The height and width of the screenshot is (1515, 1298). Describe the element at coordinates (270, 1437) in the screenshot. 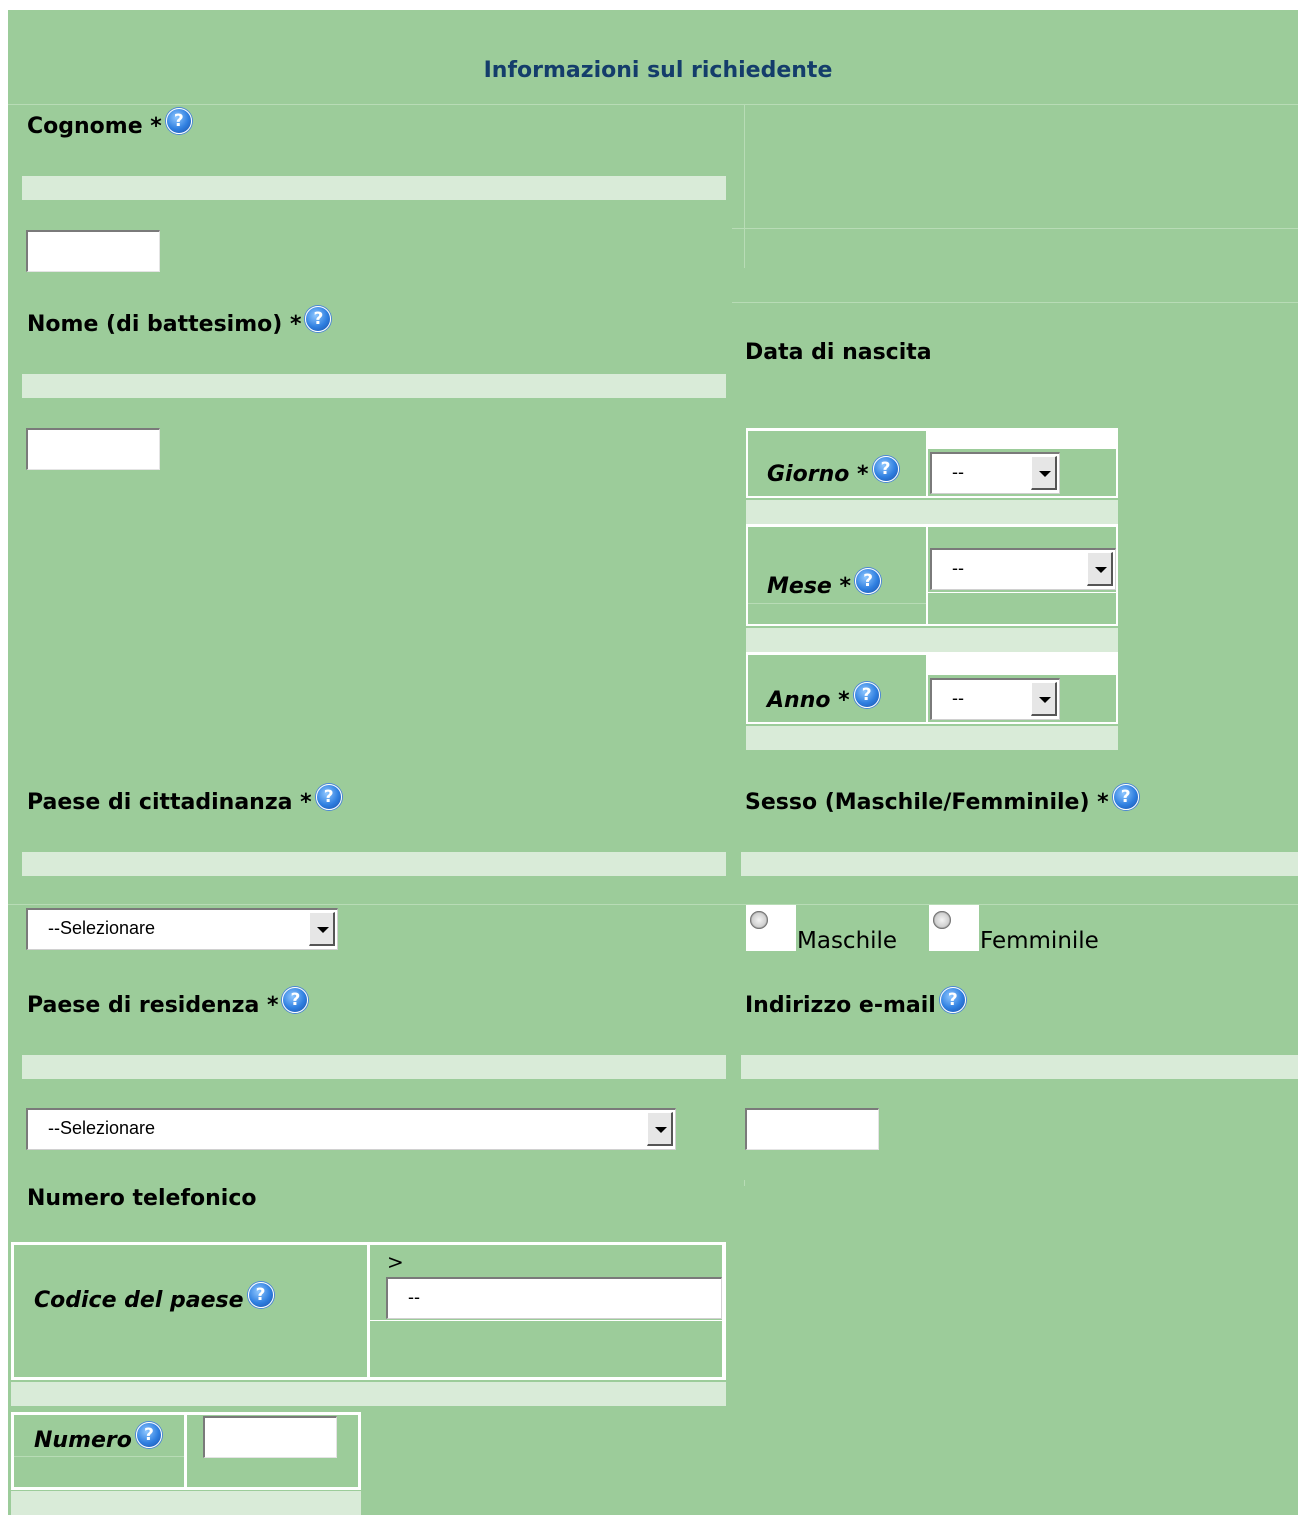

I see `numero-input` at that location.